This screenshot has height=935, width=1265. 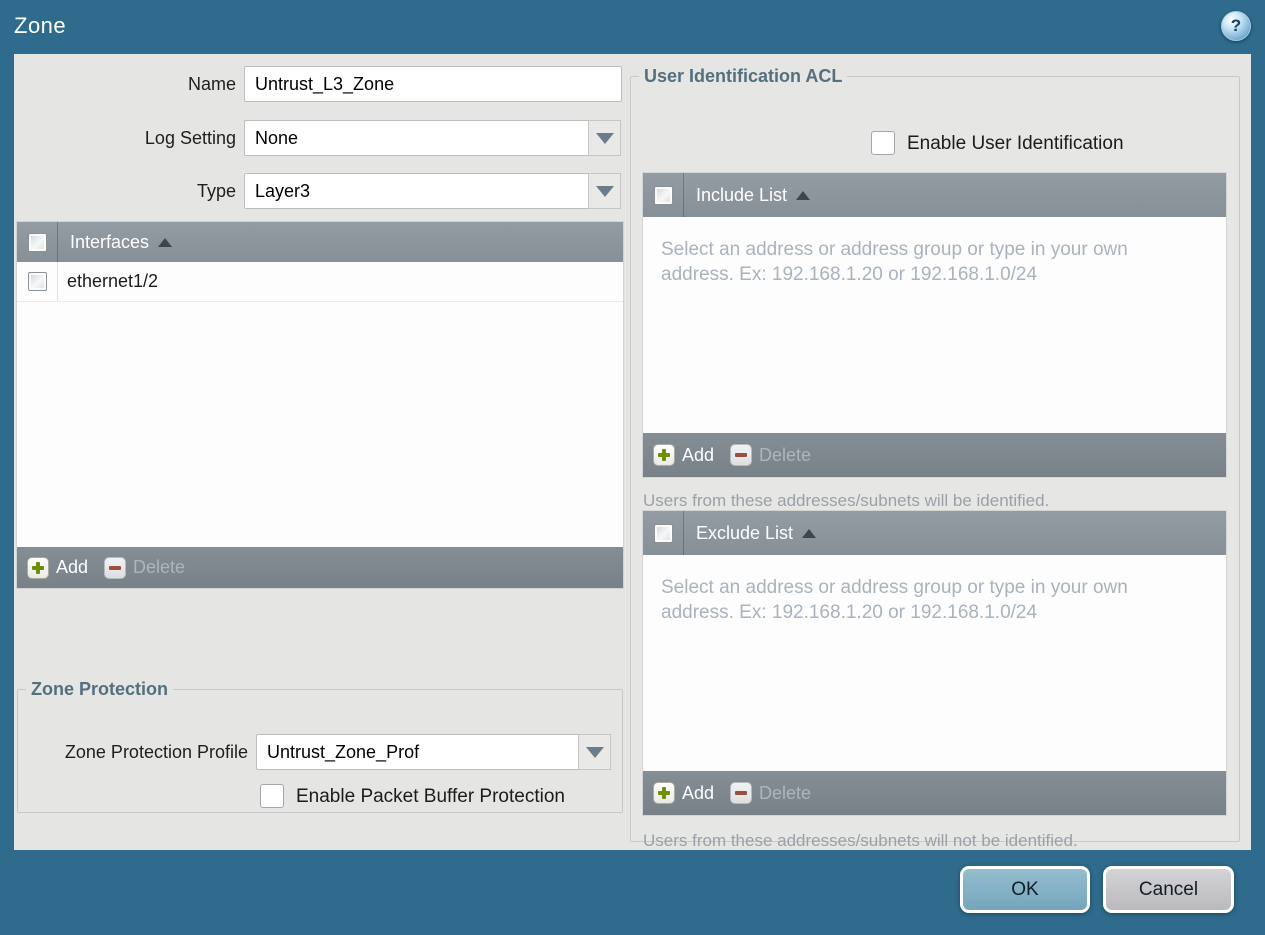 I want to click on enable-user-identification-checkbox, so click(x=883, y=143).